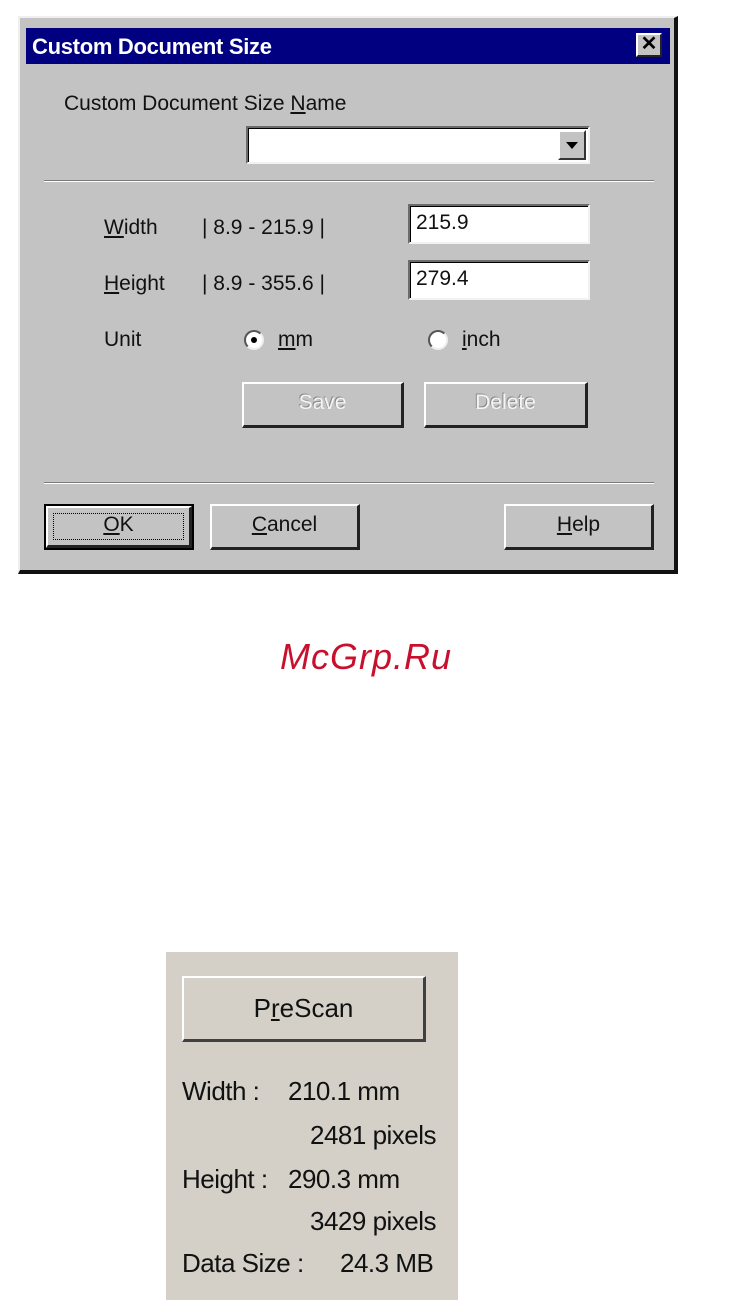 Image resolution: width=748 pixels, height=1312 pixels. Describe the element at coordinates (323, 405) in the screenshot. I see `save-button: Save` at that location.